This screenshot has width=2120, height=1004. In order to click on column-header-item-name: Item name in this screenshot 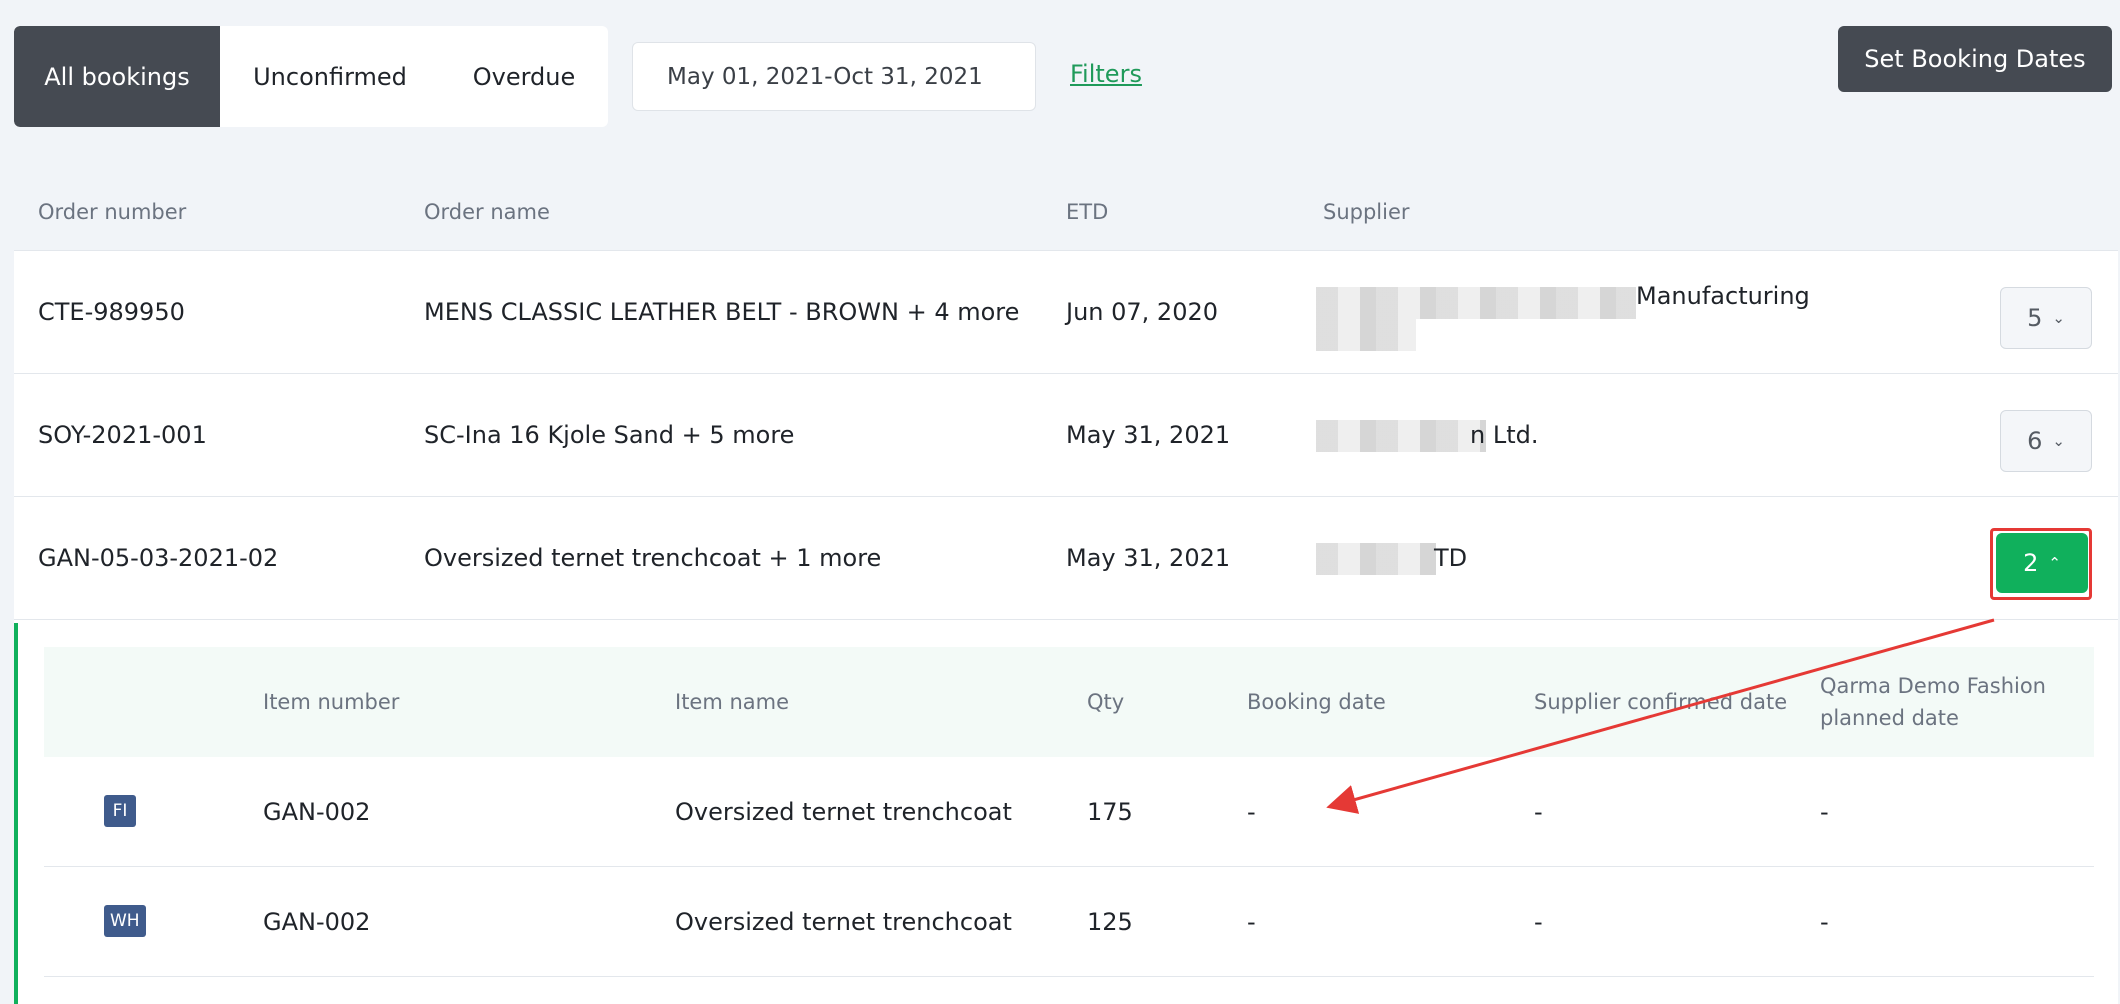, I will do `click(732, 702)`.